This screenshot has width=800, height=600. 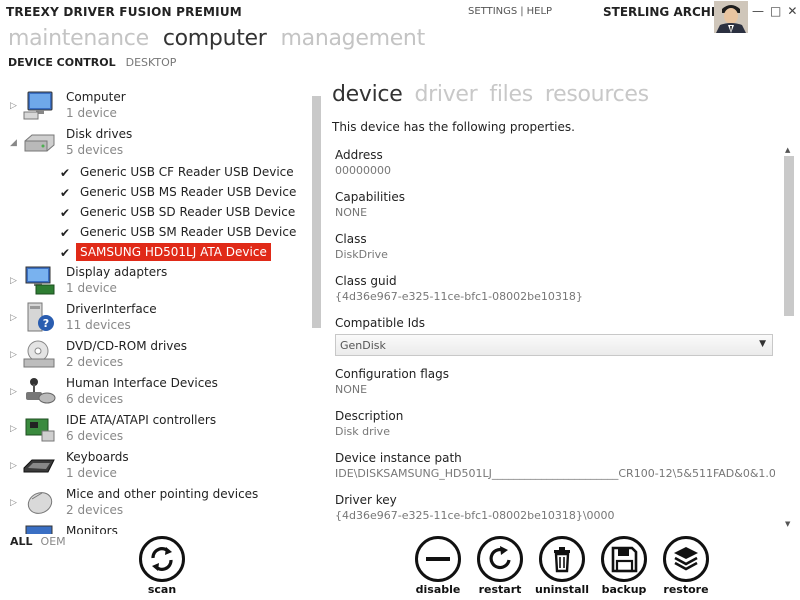 I want to click on property-value: 00000000, so click(x=363, y=170).